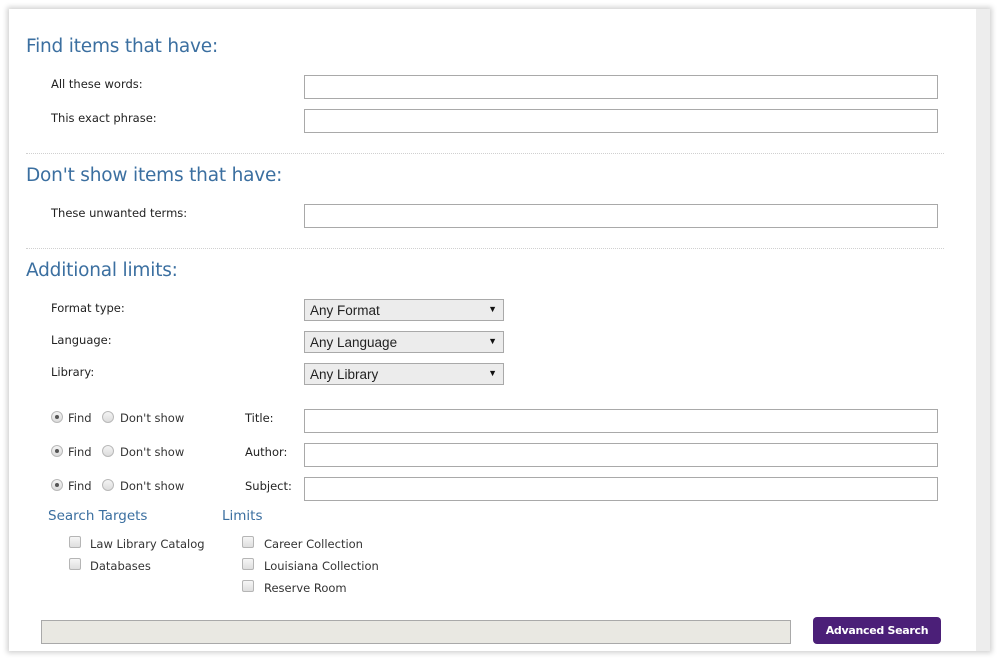 The width and height of the screenshot is (998, 659). I want to click on title-input, so click(621, 421).